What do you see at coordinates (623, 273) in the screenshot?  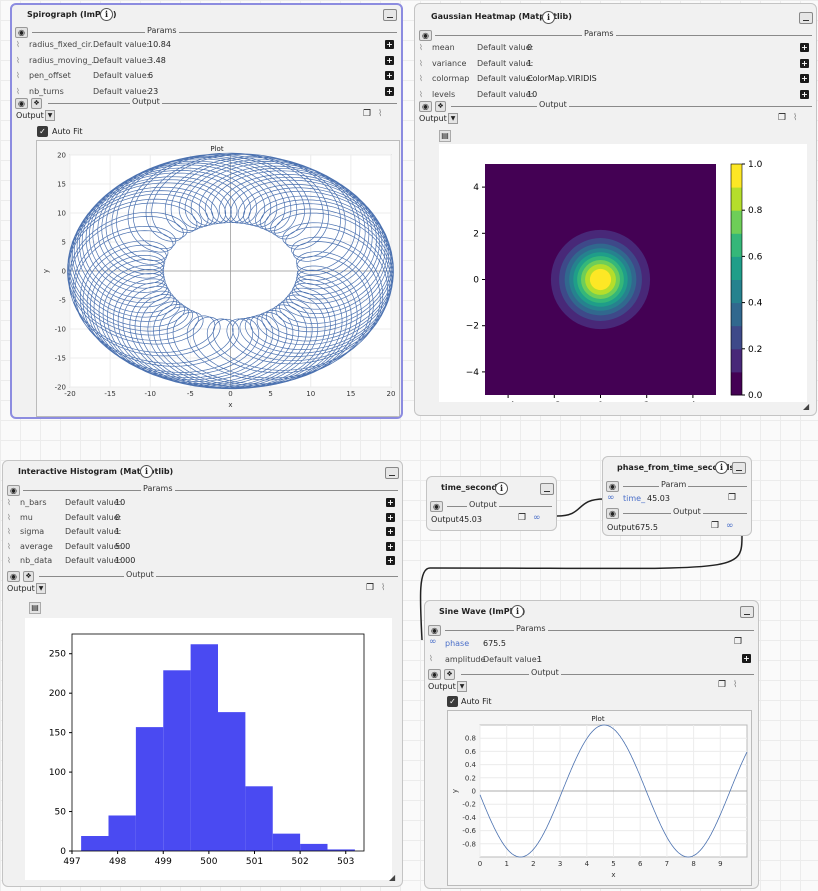 I see `heatmap-plot: −4 −2 0 2 4 4 2 0 −2 −4 1.0 0.8 0.6 0.4 0.2 0.0` at bounding box center [623, 273].